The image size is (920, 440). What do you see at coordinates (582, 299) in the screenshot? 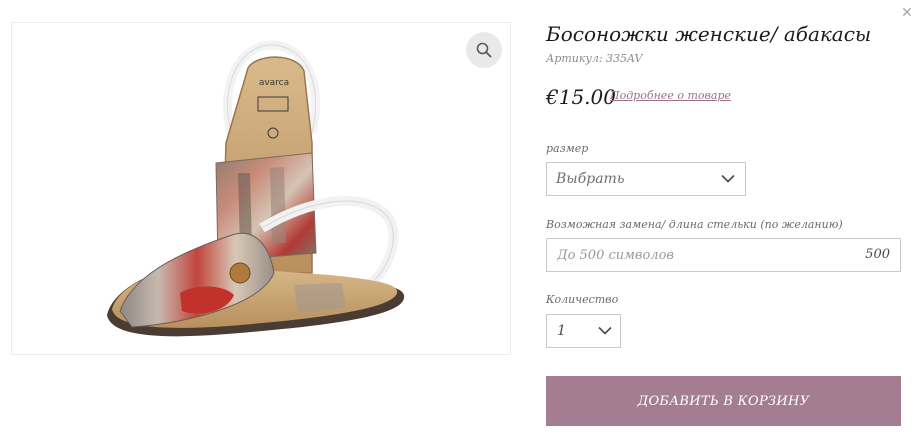
I see `quantity-label: Количество` at bounding box center [582, 299].